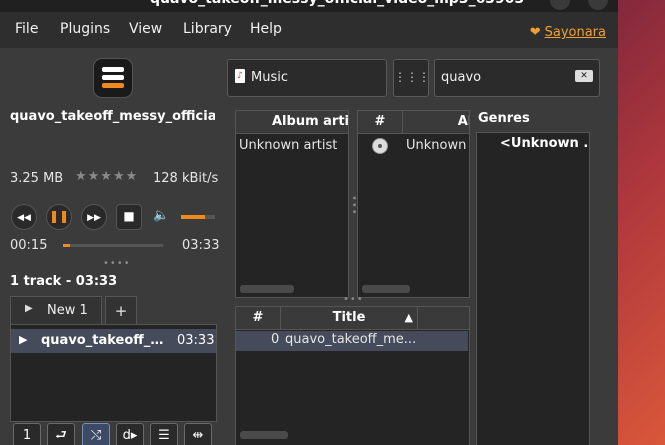 The height and width of the screenshot is (445, 665). Describe the element at coordinates (117, 263) in the screenshot. I see `splitter-handle: ••••` at that location.